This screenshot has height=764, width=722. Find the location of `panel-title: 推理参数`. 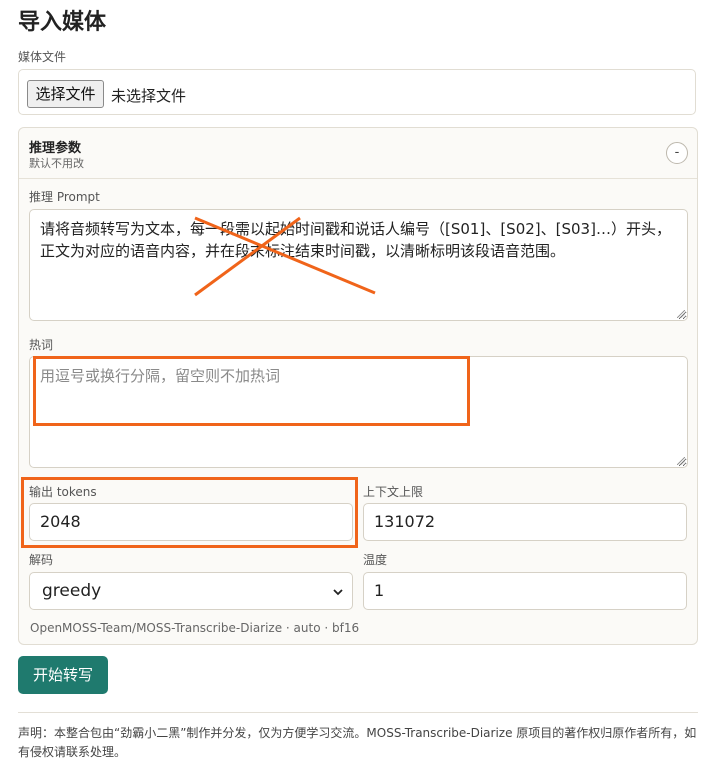

panel-title: 推理参数 is located at coordinates (55, 148).